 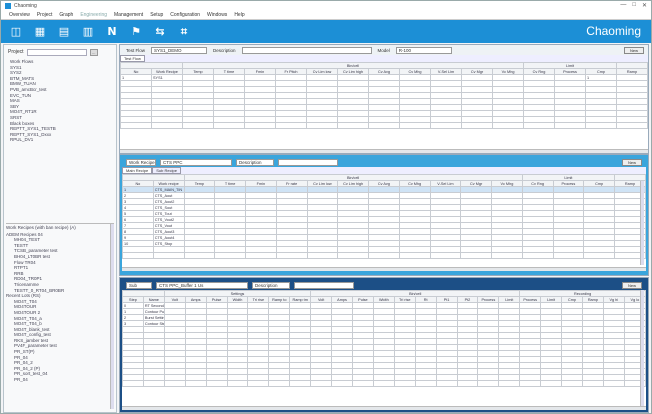 What do you see at coordinates (60, 380) in the screenshot?
I see `tree-item: PR_04` at bounding box center [60, 380].